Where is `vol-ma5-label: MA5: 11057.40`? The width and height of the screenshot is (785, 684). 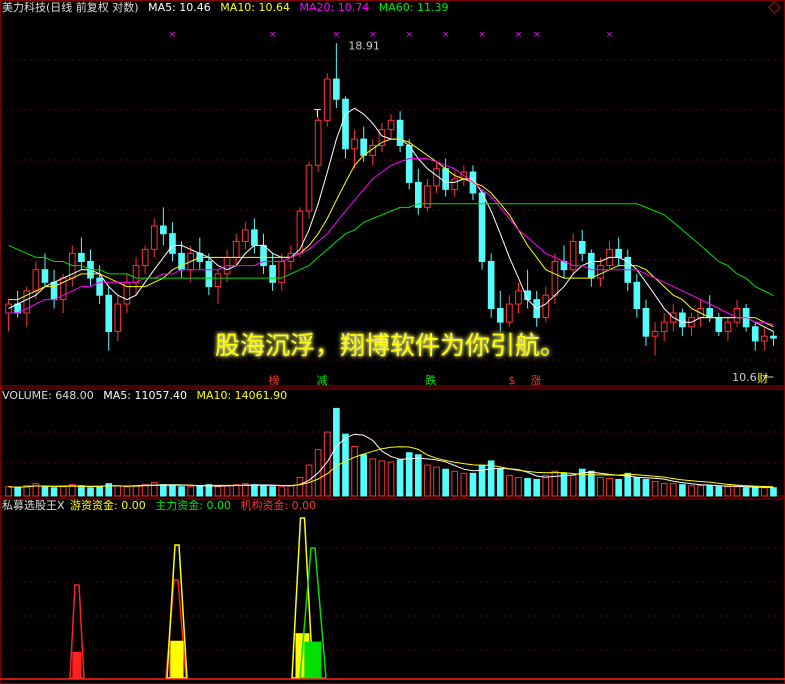 vol-ma5-label: MA5: 11057.40 is located at coordinates (145, 395).